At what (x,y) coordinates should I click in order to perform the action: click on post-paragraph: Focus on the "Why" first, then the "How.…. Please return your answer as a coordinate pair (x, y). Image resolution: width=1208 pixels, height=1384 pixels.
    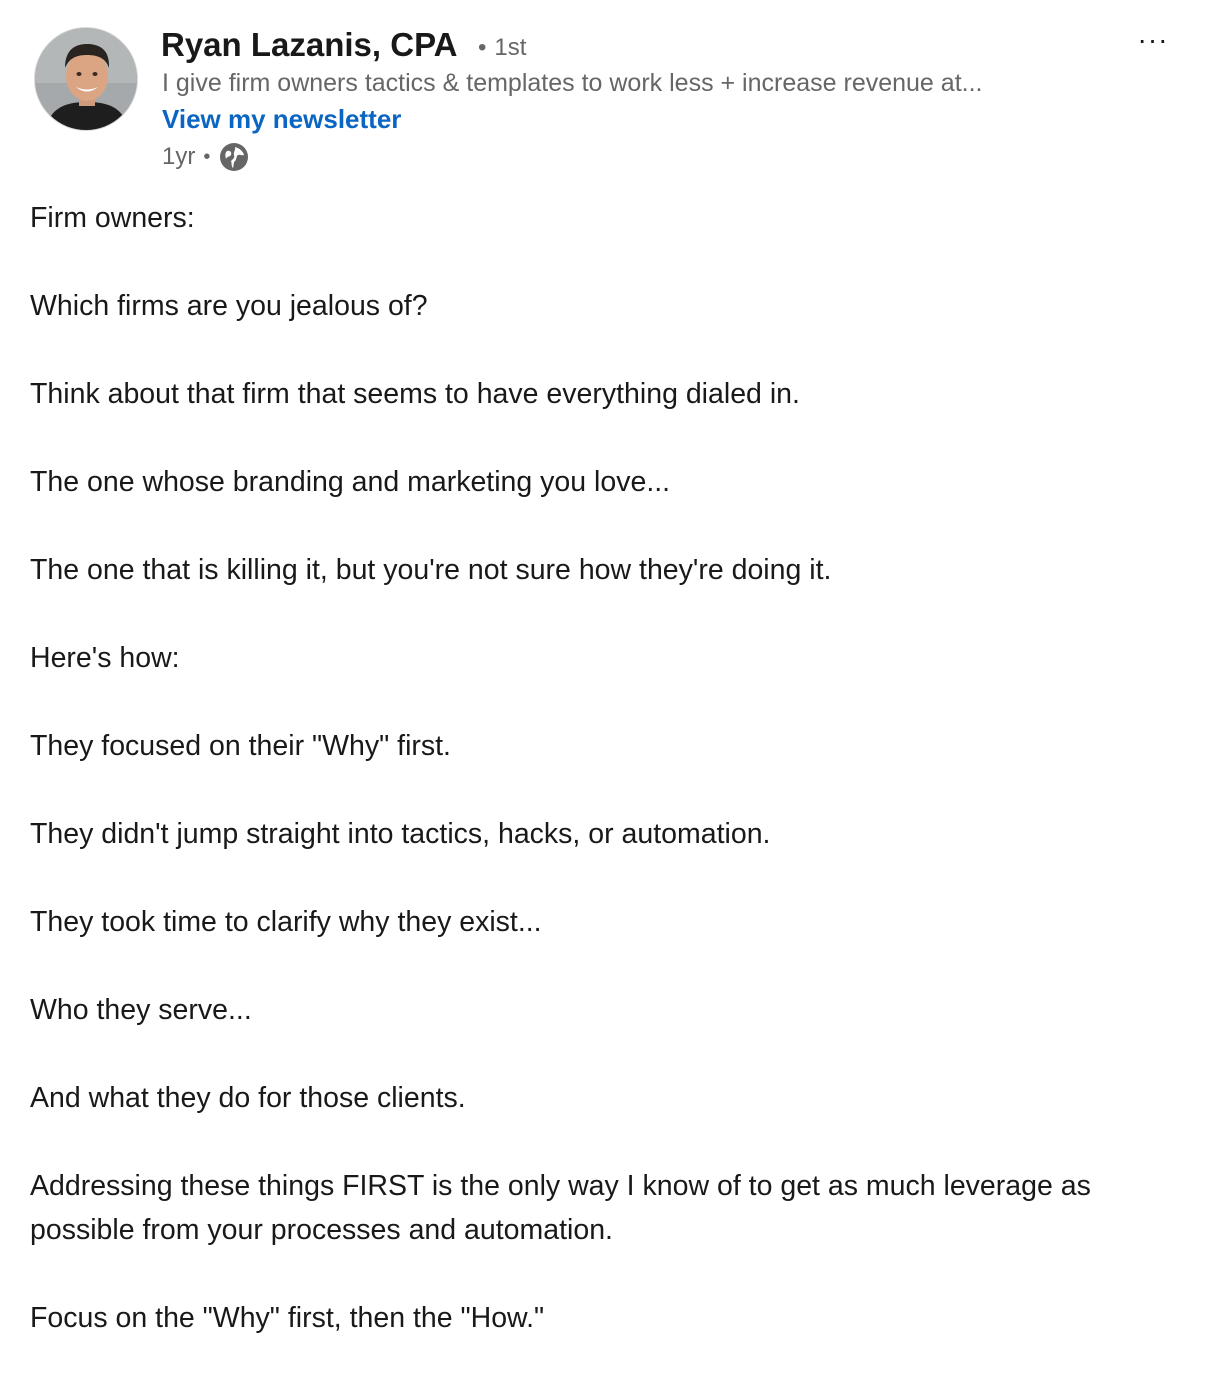
    Looking at the image, I should click on (287, 1318).